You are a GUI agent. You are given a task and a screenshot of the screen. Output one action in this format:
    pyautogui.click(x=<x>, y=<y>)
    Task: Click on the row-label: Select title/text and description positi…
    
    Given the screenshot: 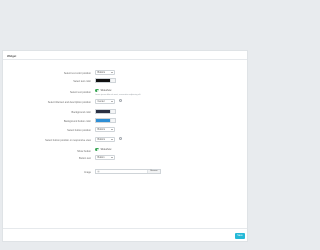 What is the action you would take?
    pyautogui.click(x=69, y=102)
    